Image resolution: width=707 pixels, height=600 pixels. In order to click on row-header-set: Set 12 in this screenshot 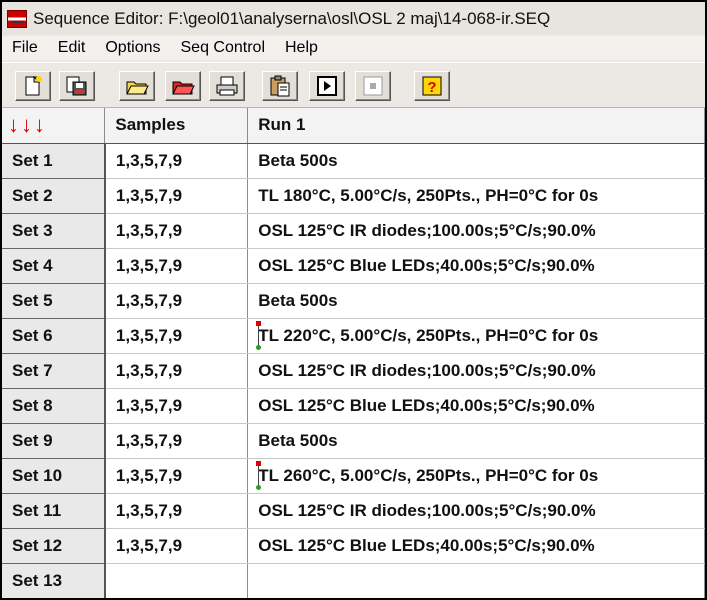, I will do `click(54, 546)`.